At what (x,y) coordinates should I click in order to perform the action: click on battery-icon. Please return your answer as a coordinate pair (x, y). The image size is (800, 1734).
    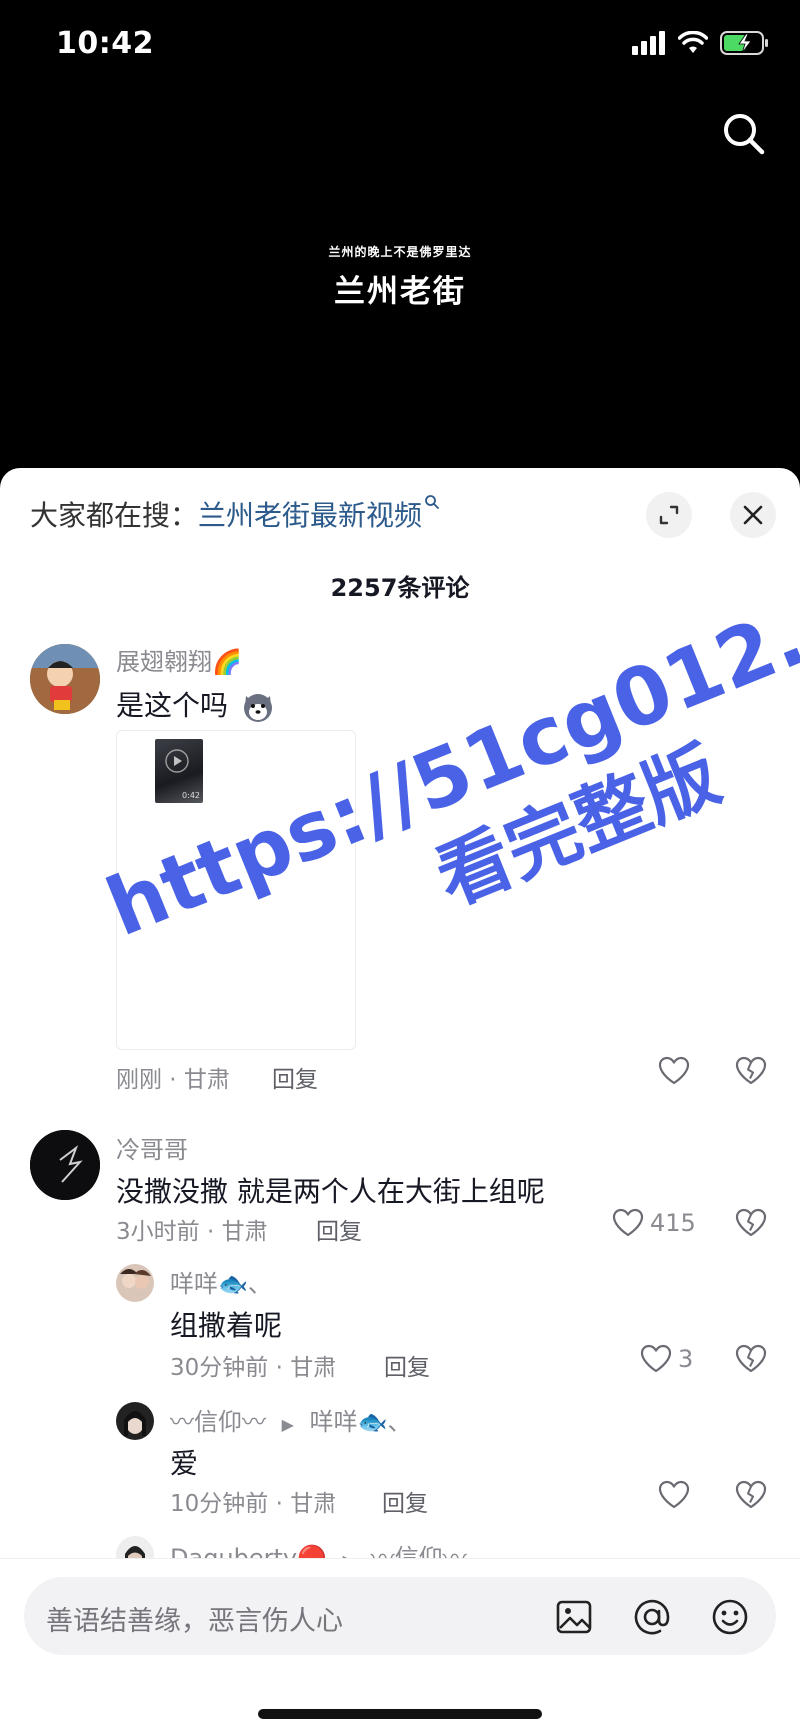
    Looking at the image, I should click on (744, 43).